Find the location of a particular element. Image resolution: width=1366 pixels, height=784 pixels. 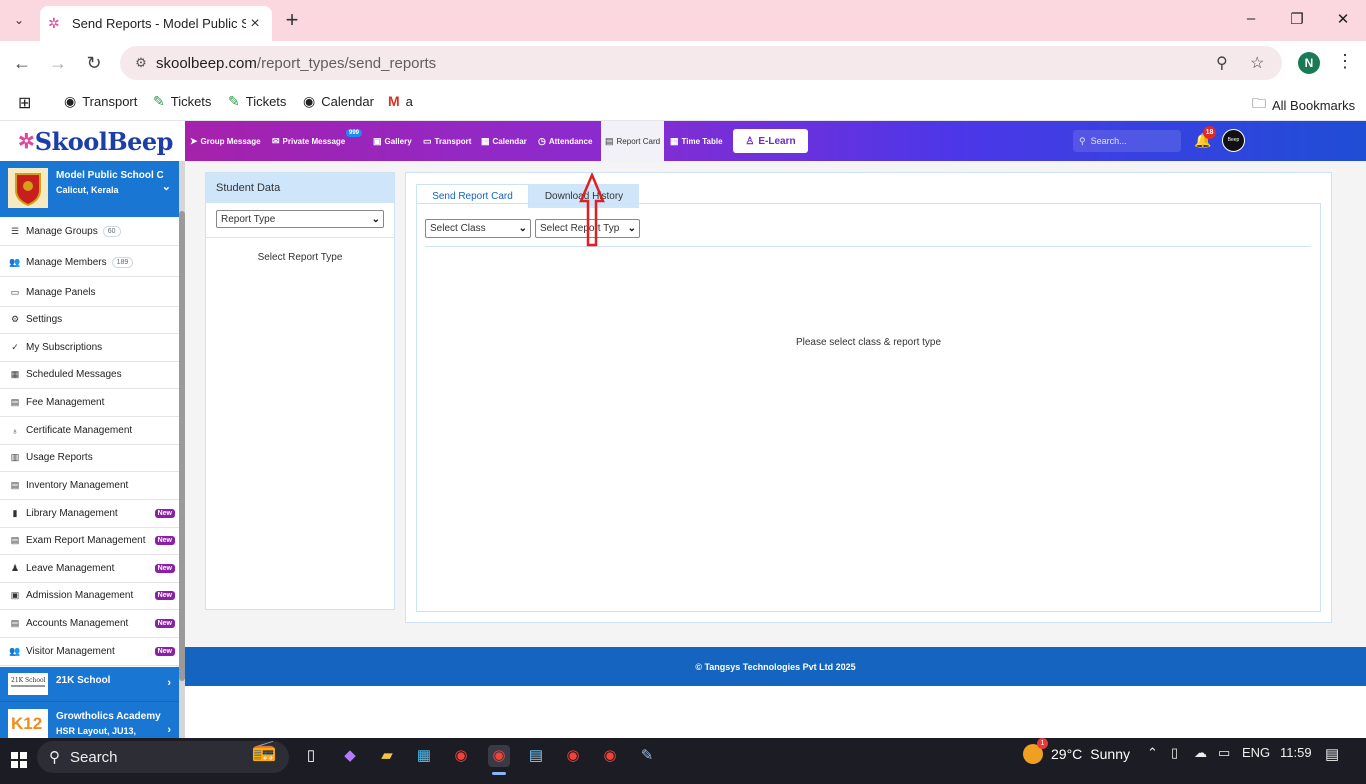

minimize-window-button: – is located at coordinates (1251, 18).